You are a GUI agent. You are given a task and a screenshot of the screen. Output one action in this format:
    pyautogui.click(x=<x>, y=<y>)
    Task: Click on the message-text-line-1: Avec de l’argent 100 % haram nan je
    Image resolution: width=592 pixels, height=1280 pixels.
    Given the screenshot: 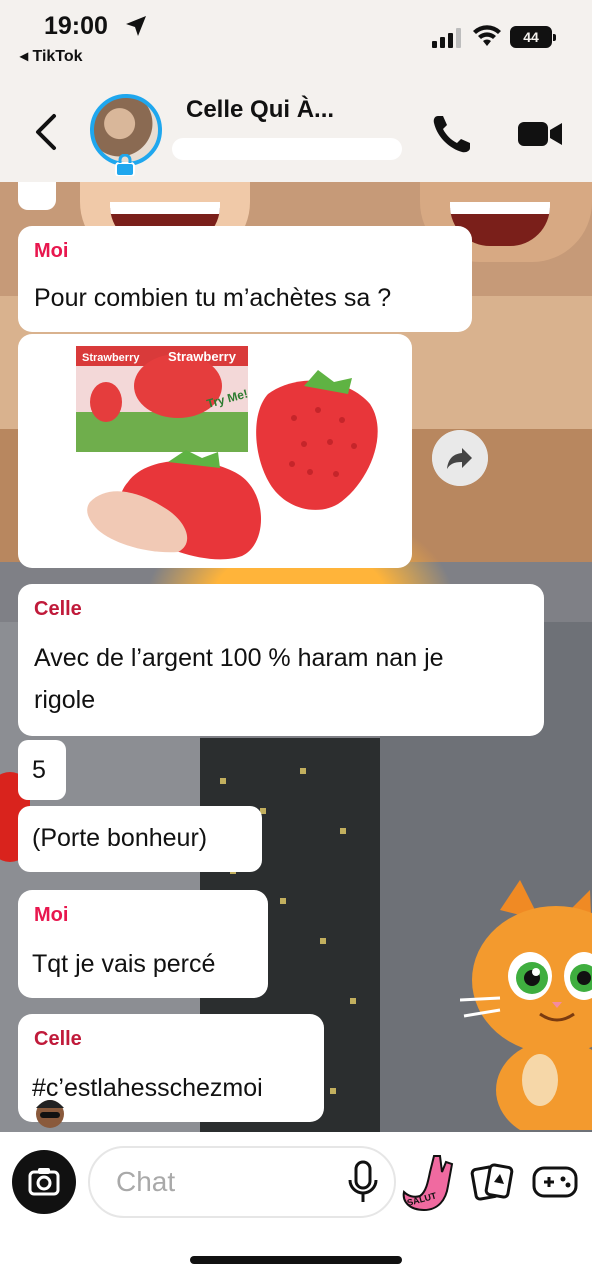 What is the action you would take?
    pyautogui.click(x=239, y=658)
    